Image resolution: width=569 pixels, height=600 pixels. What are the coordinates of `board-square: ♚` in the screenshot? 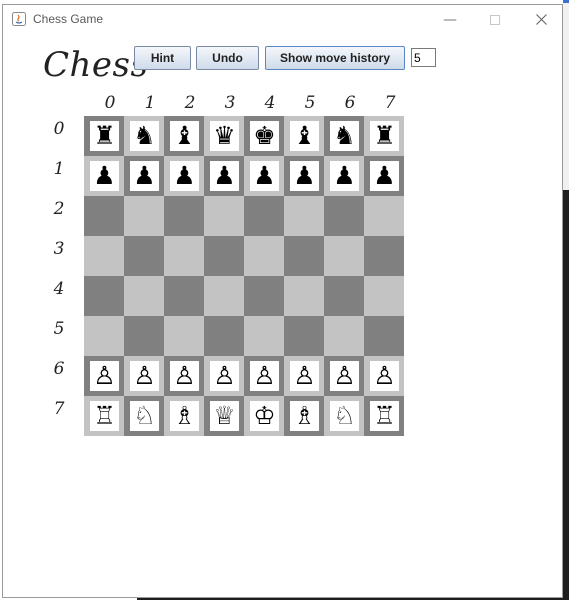 It's located at (264, 136).